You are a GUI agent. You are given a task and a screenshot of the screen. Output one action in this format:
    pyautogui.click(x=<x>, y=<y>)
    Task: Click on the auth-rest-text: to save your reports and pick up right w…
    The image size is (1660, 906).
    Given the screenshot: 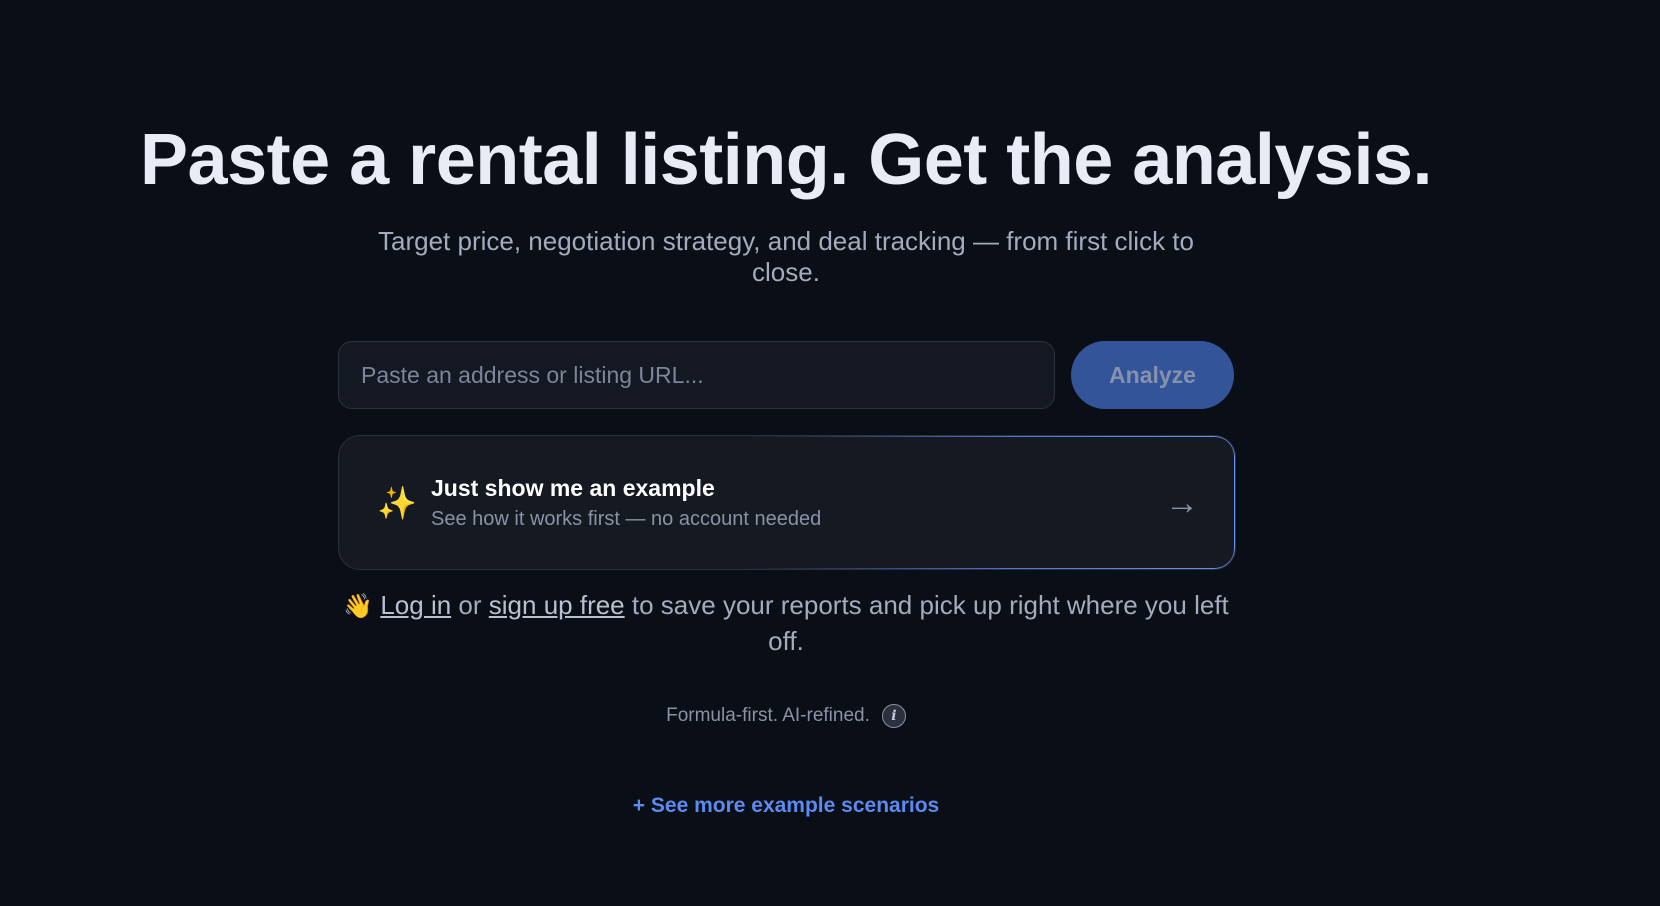 What is the action you would take?
    pyautogui.click(x=930, y=623)
    